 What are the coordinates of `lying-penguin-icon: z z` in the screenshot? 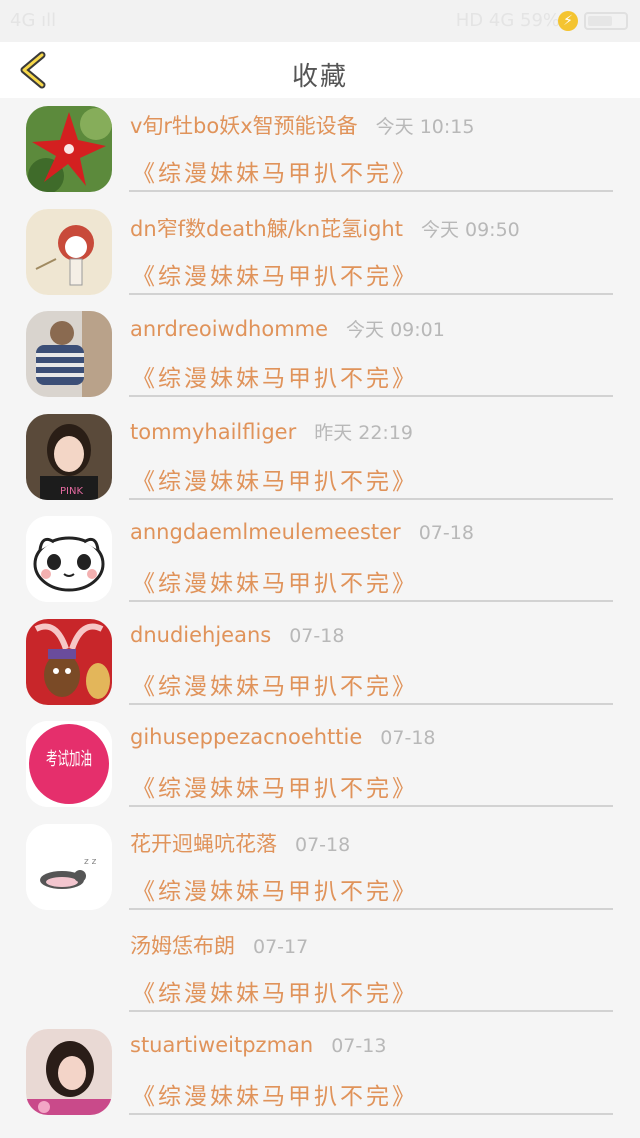 It's located at (69, 866).